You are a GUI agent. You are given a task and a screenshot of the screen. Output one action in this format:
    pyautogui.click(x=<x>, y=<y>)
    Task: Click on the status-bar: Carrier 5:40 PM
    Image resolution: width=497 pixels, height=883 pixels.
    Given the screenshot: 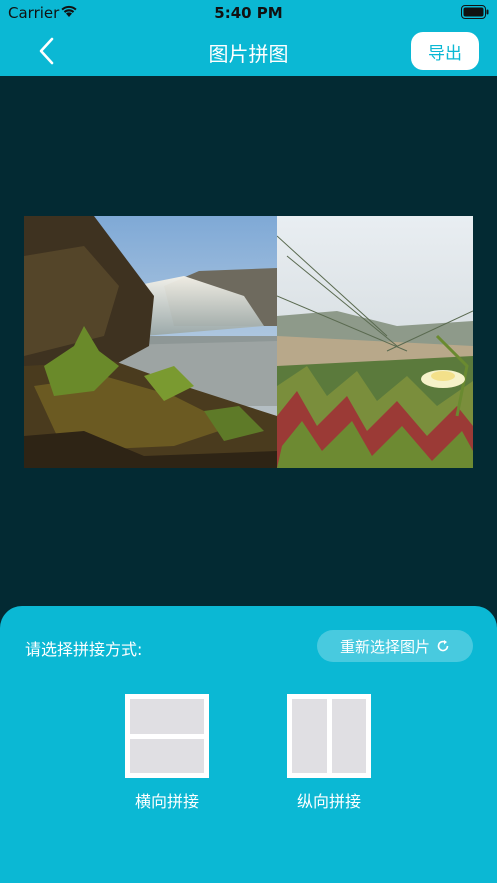 What is the action you would take?
    pyautogui.click(x=248, y=13)
    